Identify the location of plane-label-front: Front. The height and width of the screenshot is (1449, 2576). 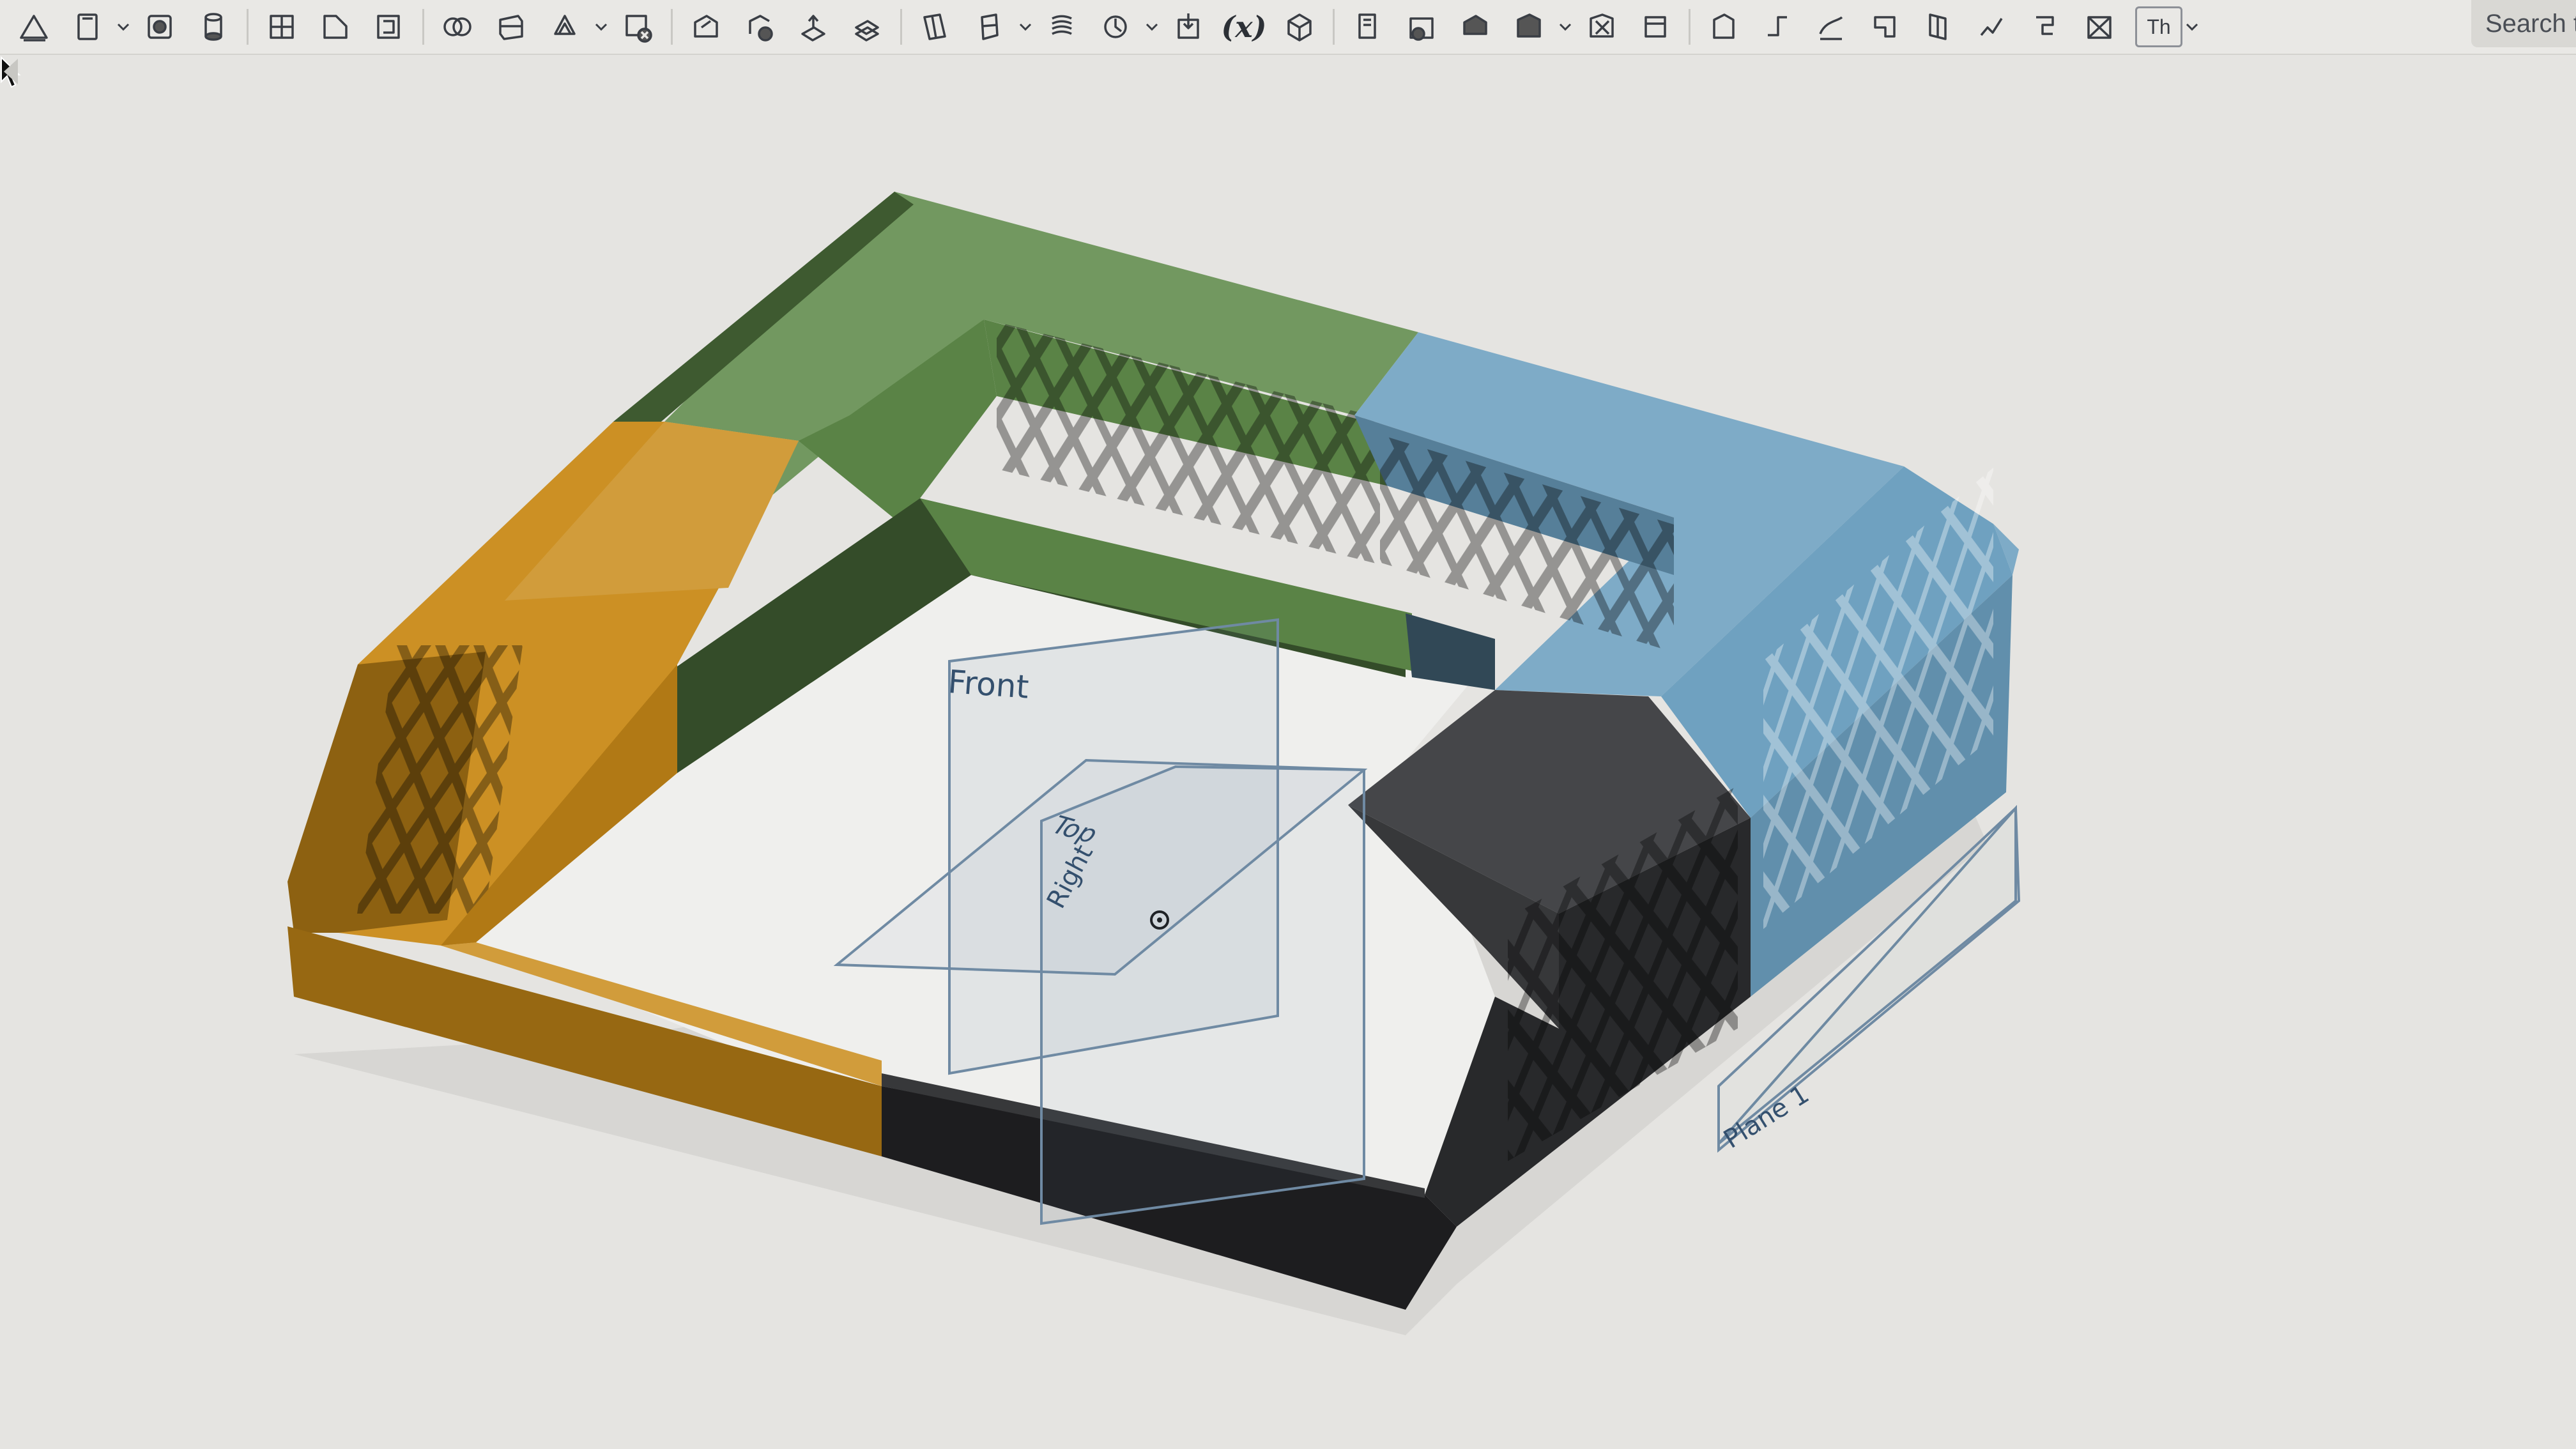
(988, 684).